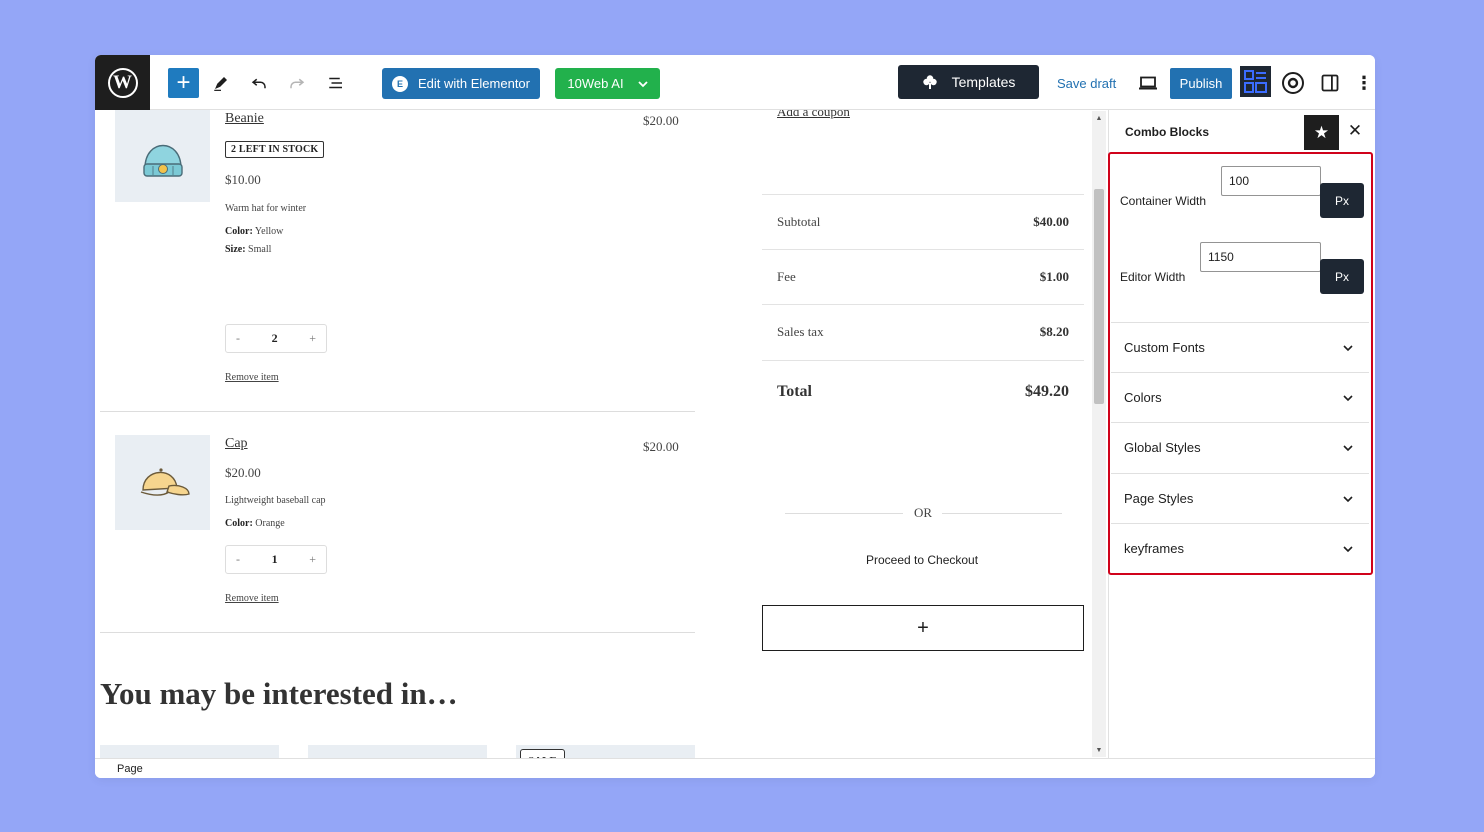 The image size is (1484, 832). I want to click on add-coupon-link: Add a coupon, so click(813, 115).